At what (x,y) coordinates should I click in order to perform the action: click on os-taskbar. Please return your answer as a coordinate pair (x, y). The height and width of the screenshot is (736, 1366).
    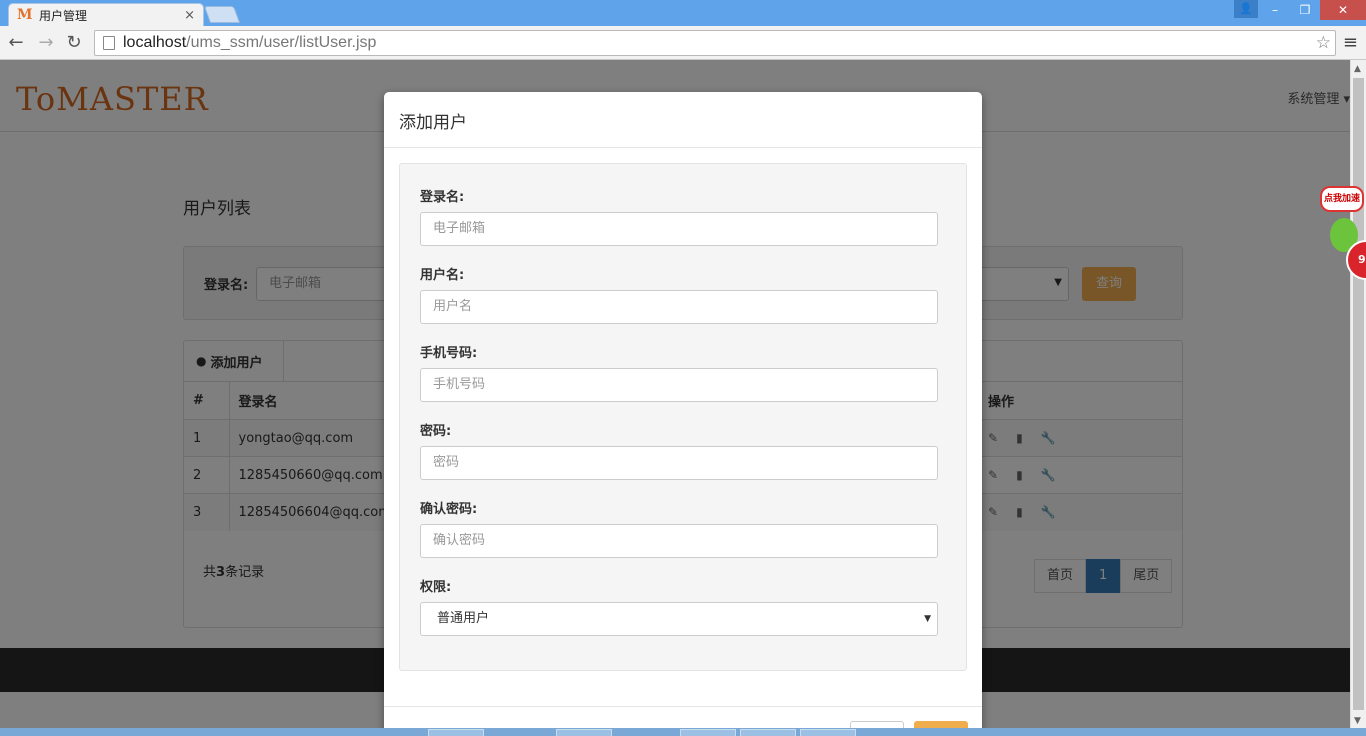
    Looking at the image, I should click on (683, 732).